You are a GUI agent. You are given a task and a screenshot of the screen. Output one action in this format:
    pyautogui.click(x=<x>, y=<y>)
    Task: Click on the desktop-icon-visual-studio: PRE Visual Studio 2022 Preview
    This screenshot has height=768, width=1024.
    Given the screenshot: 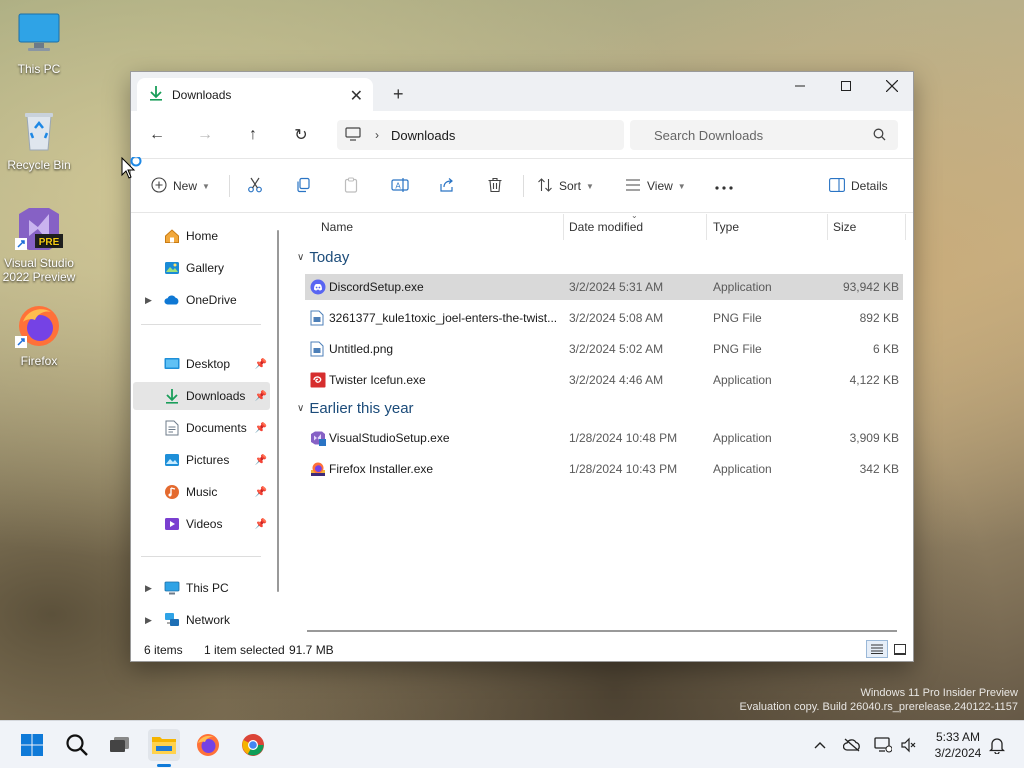 What is the action you would take?
    pyautogui.click(x=39, y=244)
    